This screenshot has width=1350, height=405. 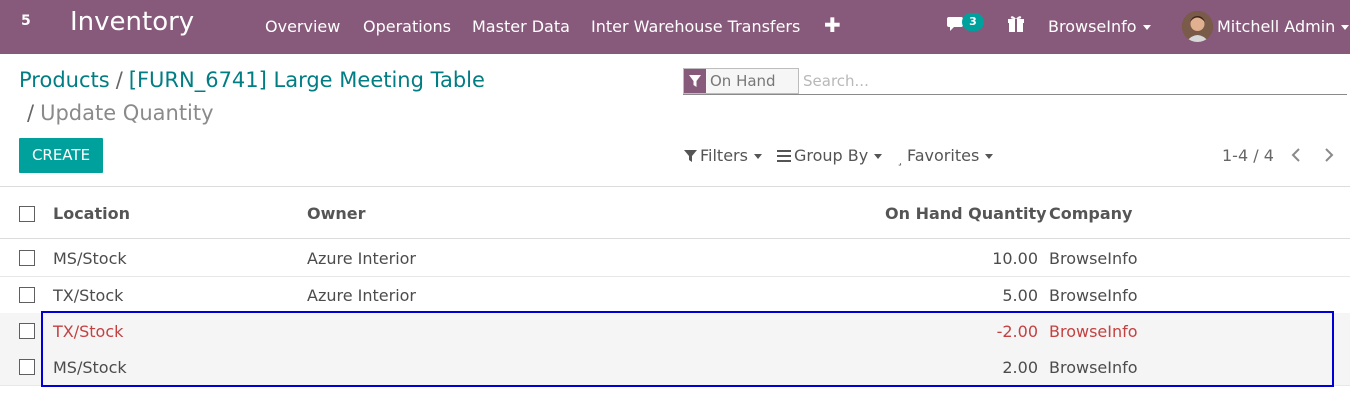 What do you see at coordinates (1276, 26) in the screenshot?
I see `user-name: Mitchell Admin` at bounding box center [1276, 26].